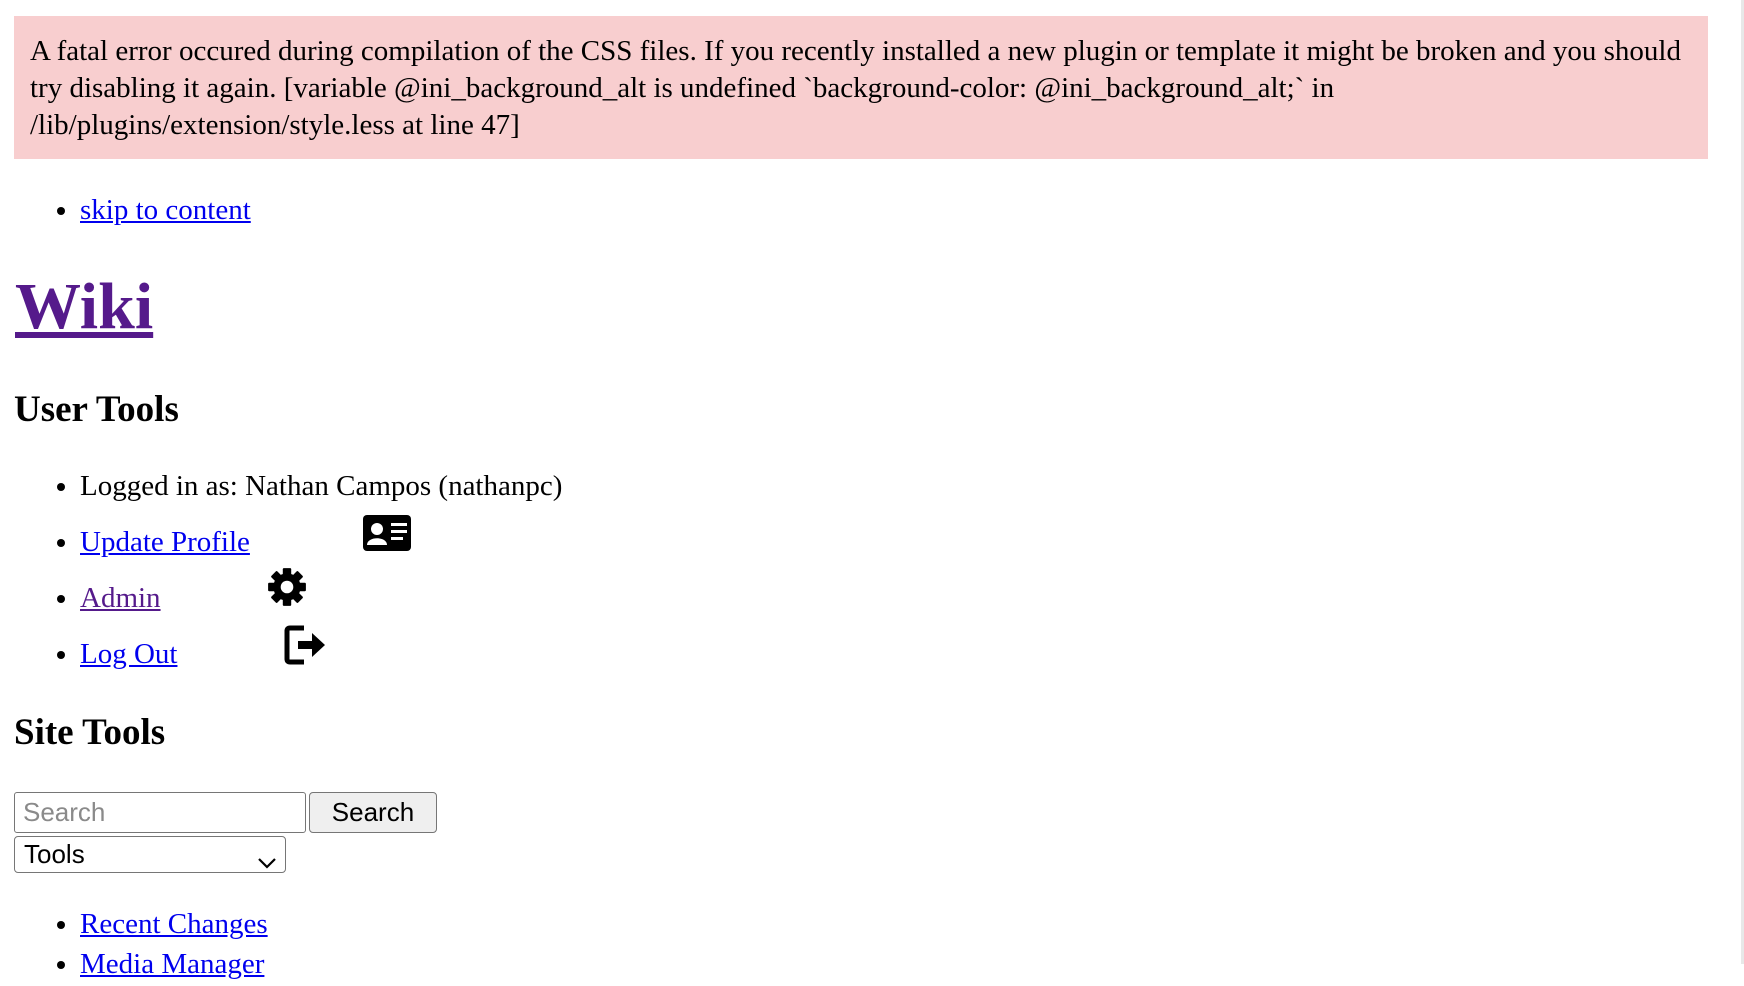 Image resolution: width=1744 pixels, height=986 pixels. Describe the element at coordinates (373, 812) in the screenshot. I see `search-button: Search` at that location.